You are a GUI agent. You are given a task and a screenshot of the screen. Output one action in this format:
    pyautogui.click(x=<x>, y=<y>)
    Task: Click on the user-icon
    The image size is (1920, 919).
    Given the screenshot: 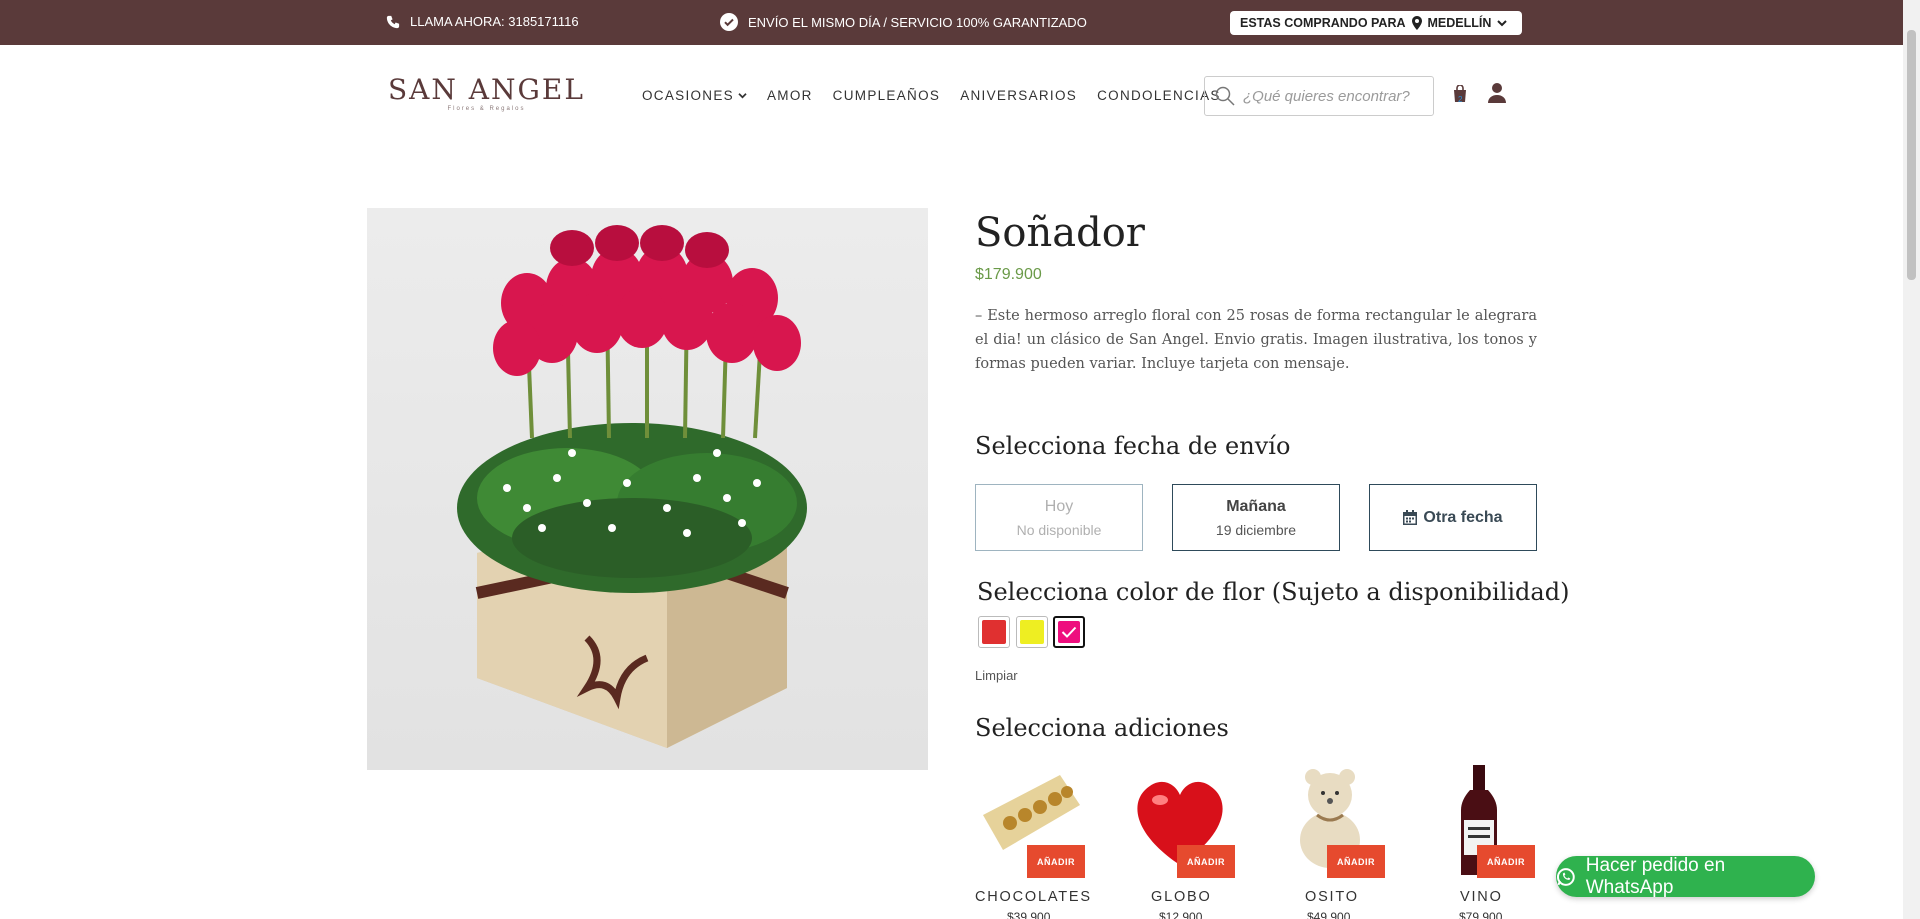 What is the action you would take?
    pyautogui.click(x=1497, y=93)
    